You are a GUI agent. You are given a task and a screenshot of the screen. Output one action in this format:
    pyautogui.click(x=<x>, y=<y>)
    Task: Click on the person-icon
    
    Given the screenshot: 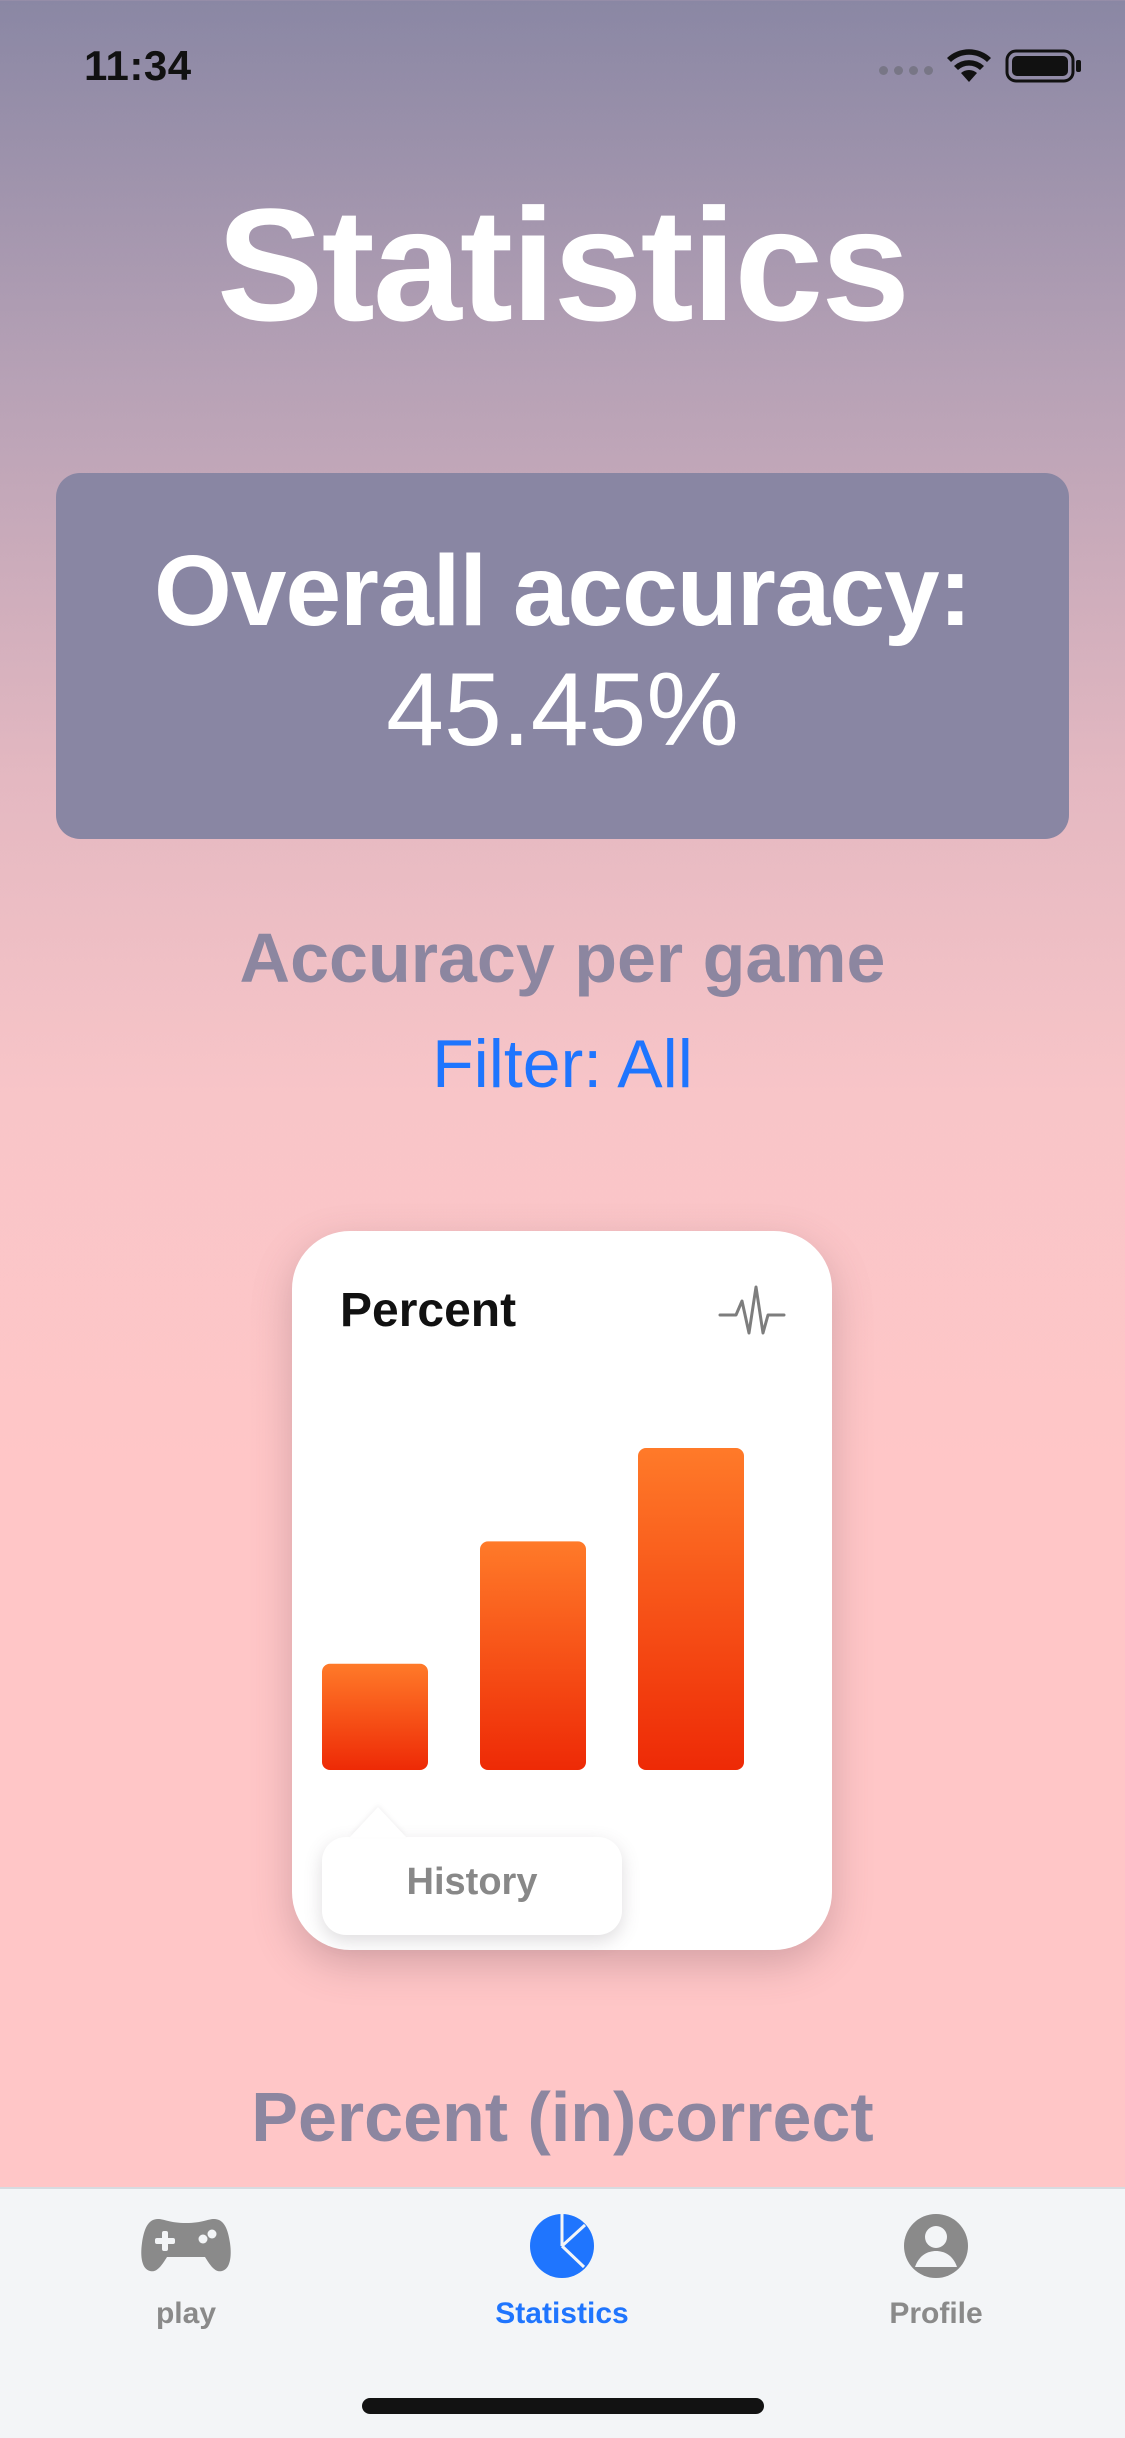 What is the action you would take?
    pyautogui.click(x=936, y=2246)
    